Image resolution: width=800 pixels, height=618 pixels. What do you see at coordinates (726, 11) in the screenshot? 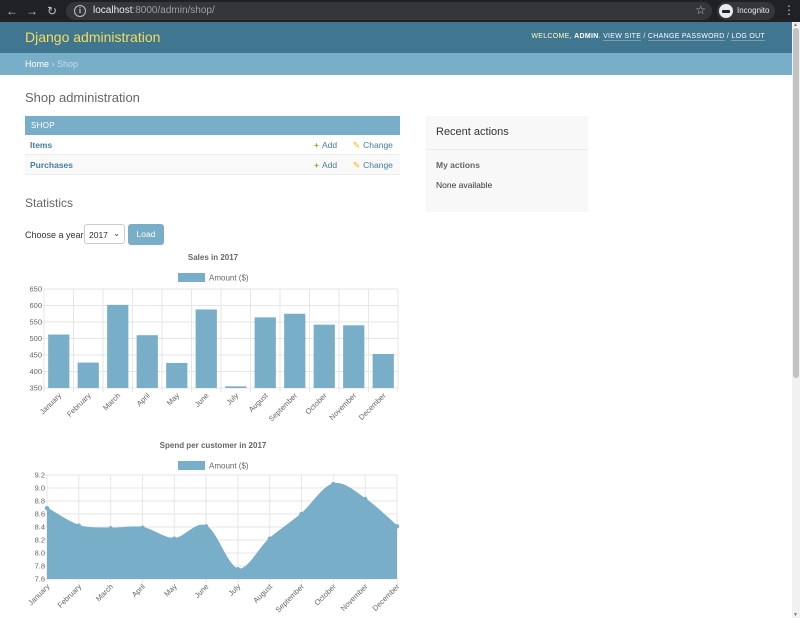
I see `incognito-icon` at bounding box center [726, 11].